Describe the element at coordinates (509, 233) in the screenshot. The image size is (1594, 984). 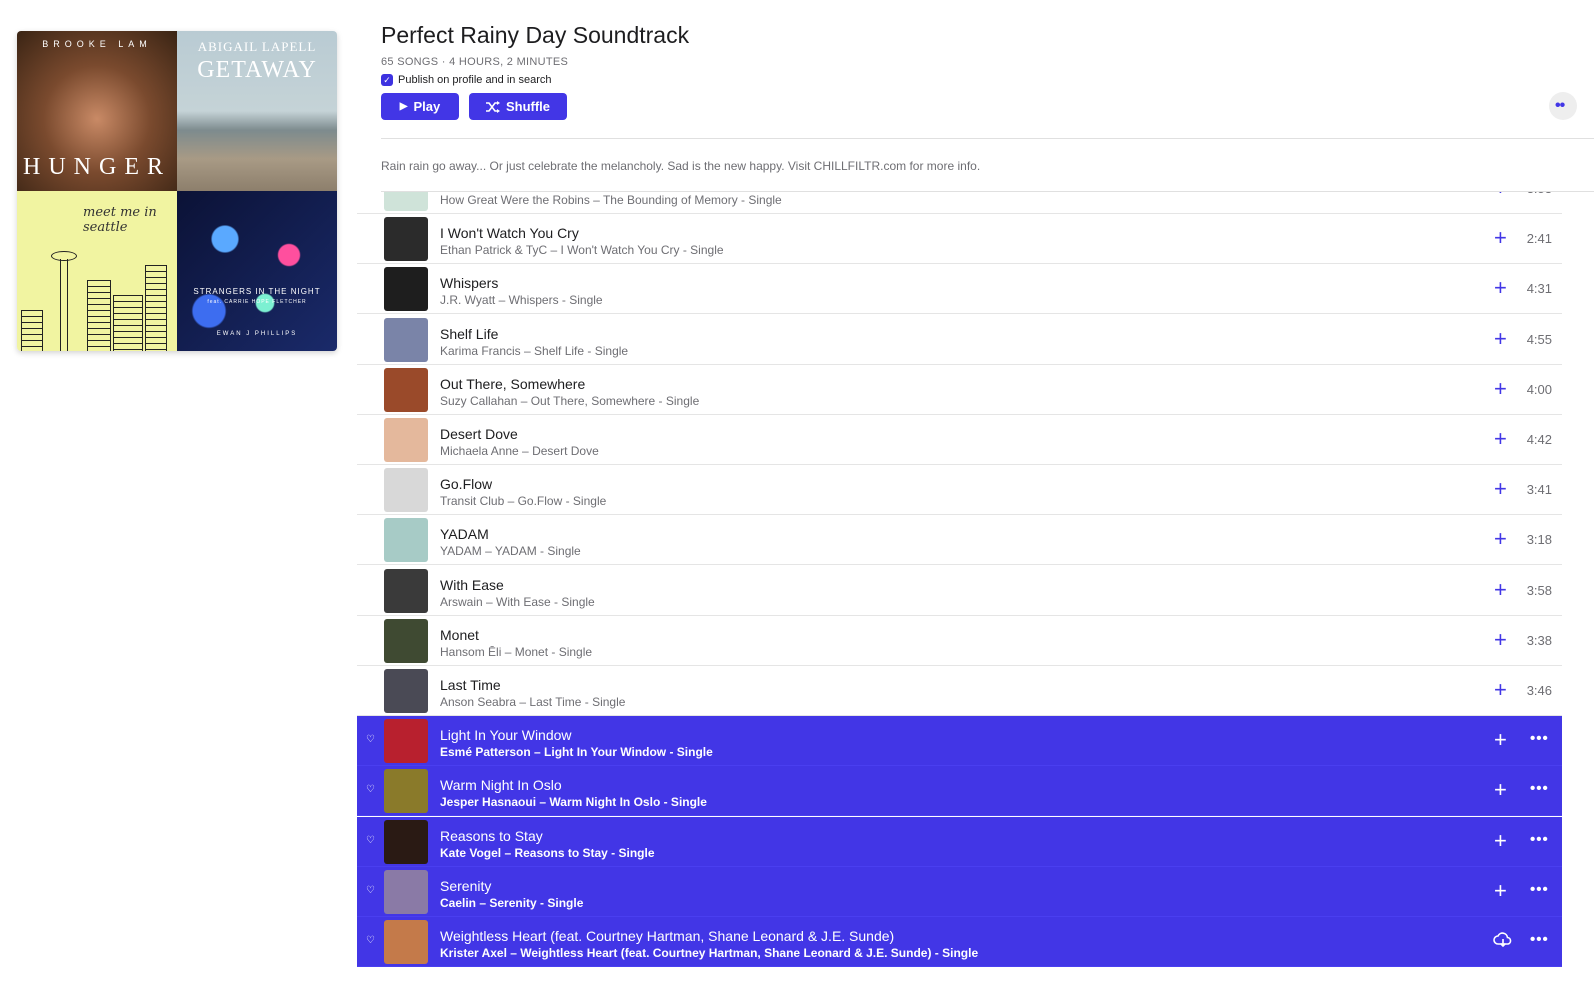
I see `track-title: I Won't Watch You Cry` at that location.